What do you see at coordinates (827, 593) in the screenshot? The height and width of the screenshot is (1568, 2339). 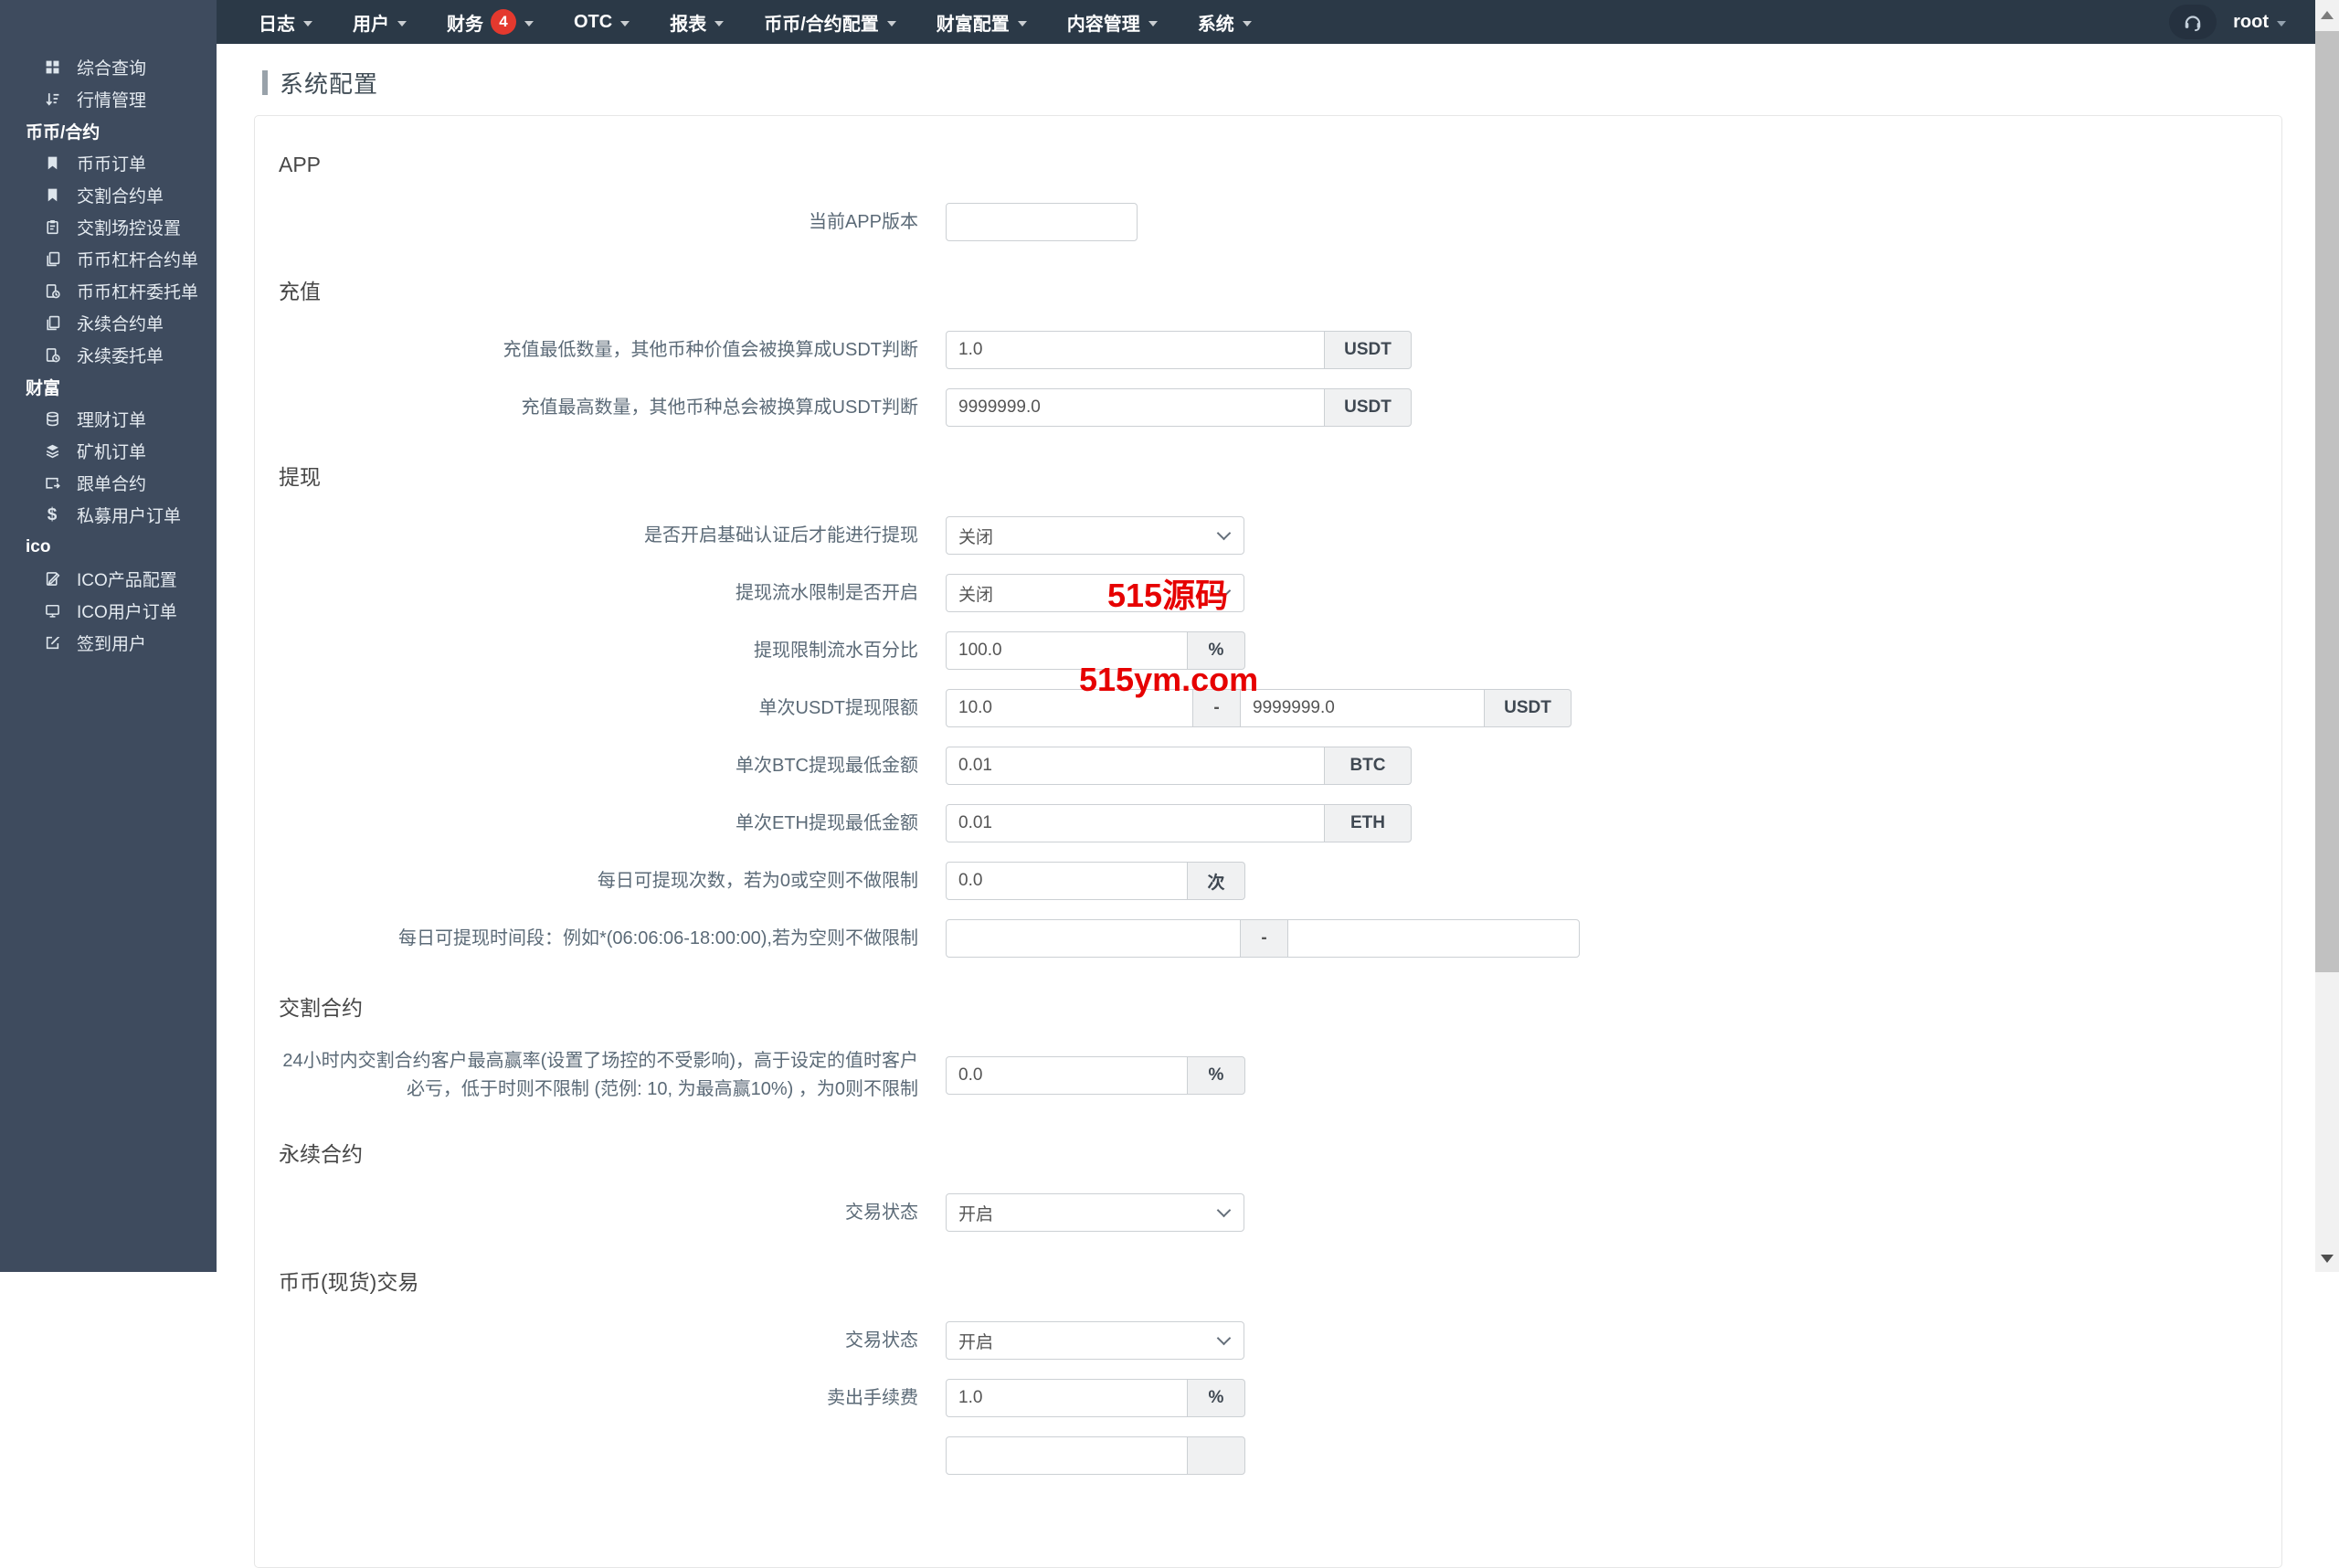 I see `field-label: 提现流水限制是否开启` at bounding box center [827, 593].